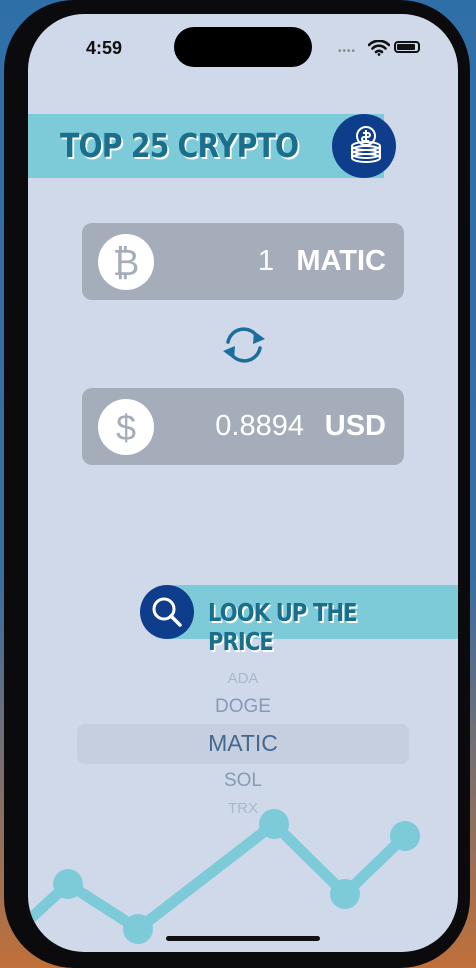 The width and height of the screenshot is (476, 968). What do you see at coordinates (243, 938) in the screenshot?
I see `home-indicator` at bounding box center [243, 938].